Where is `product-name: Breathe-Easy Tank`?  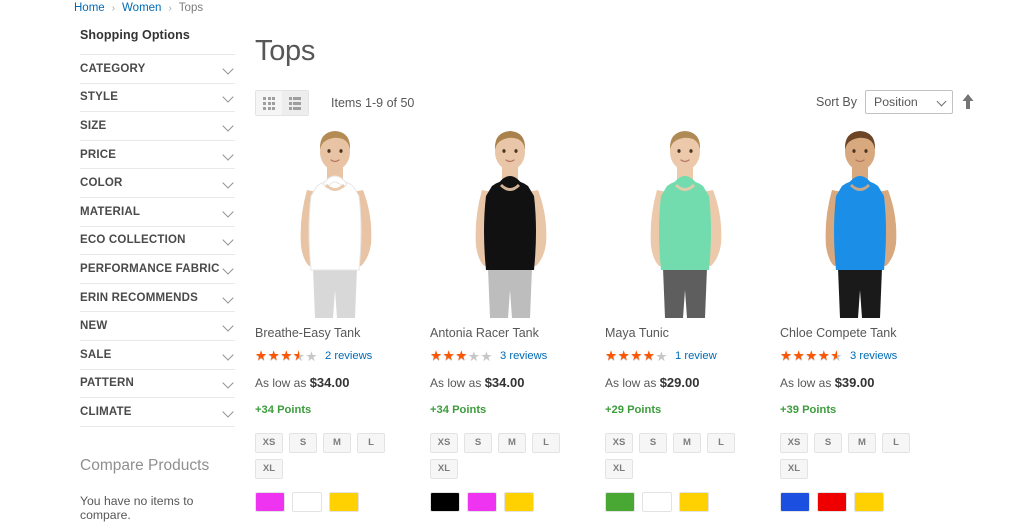 product-name: Breathe-Easy Tank is located at coordinates (342, 333).